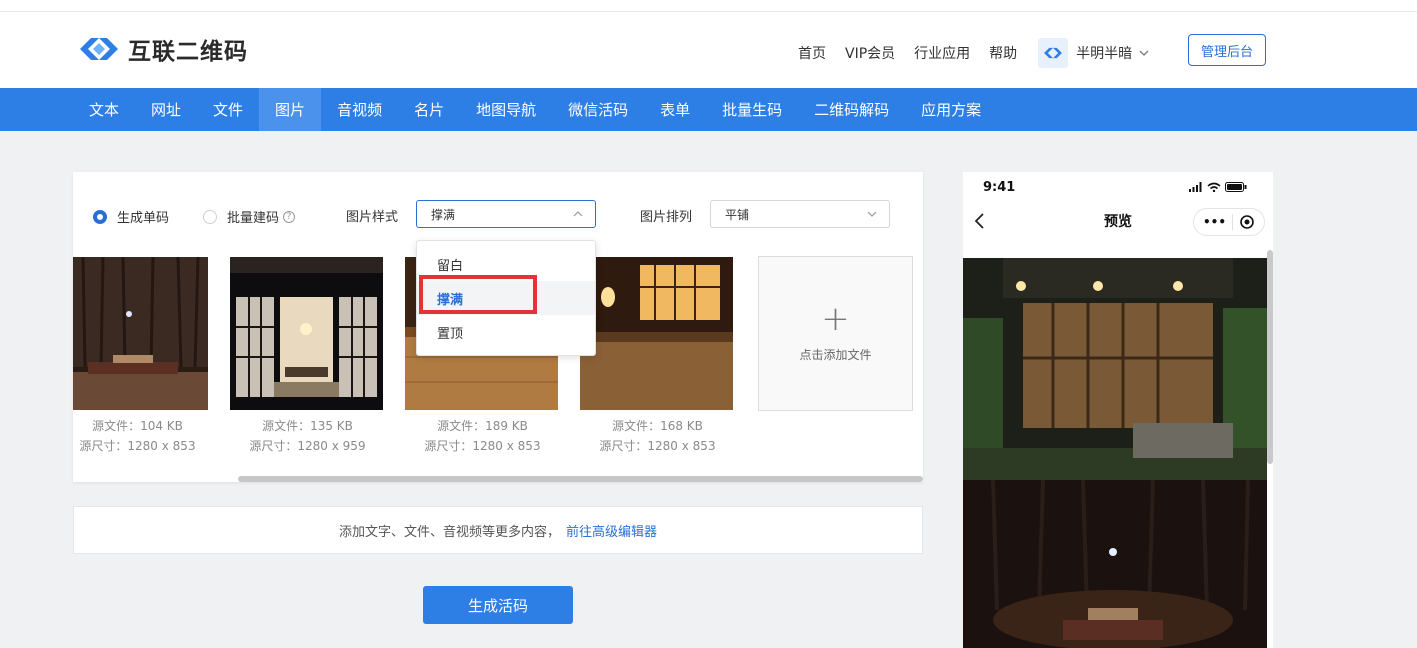 The height and width of the screenshot is (648, 1417). What do you see at coordinates (666, 217) in the screenshot?
I see `image-arrange-label: 图片排列` at bounding box center [666, 217].